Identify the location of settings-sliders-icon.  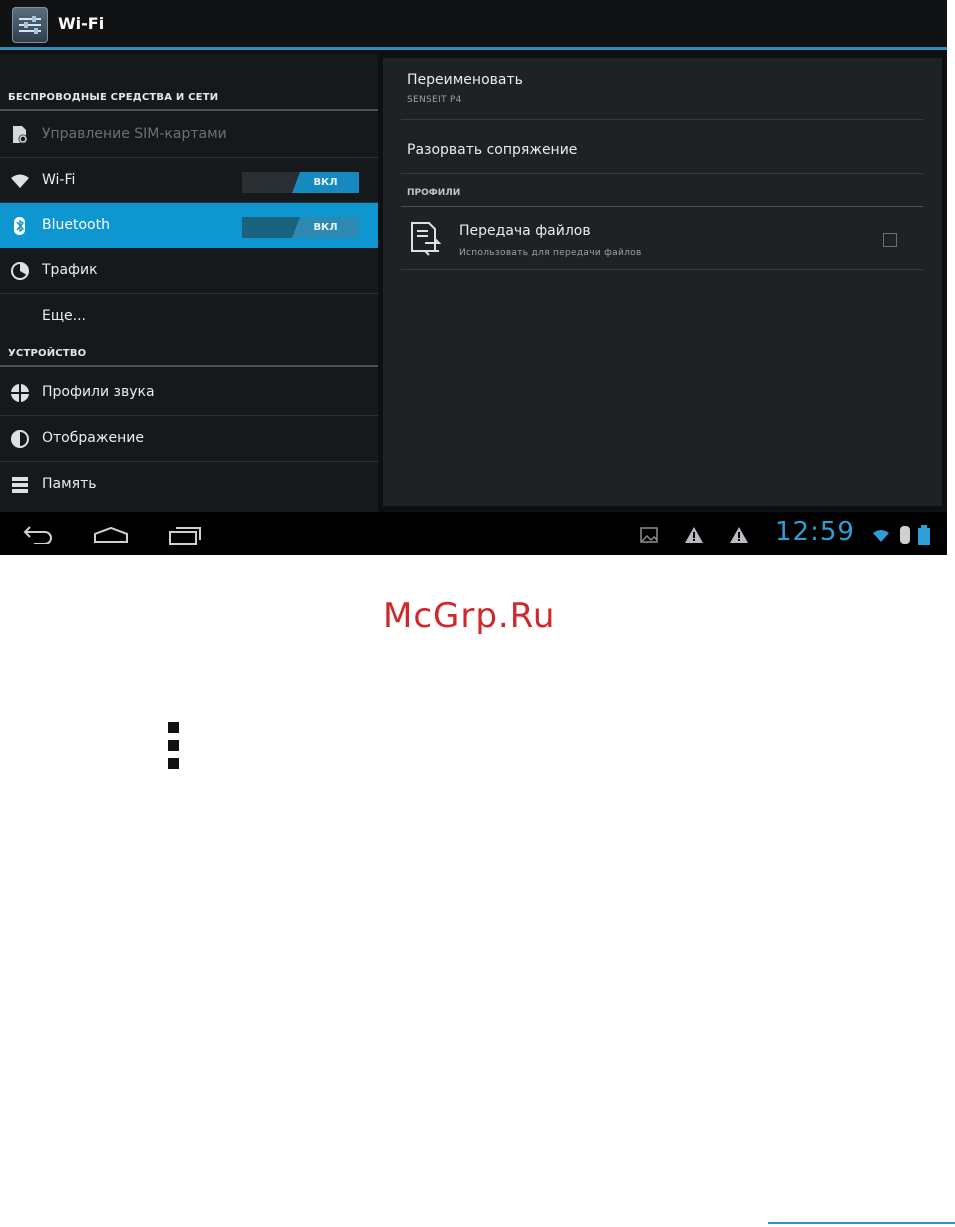
(30, 25).